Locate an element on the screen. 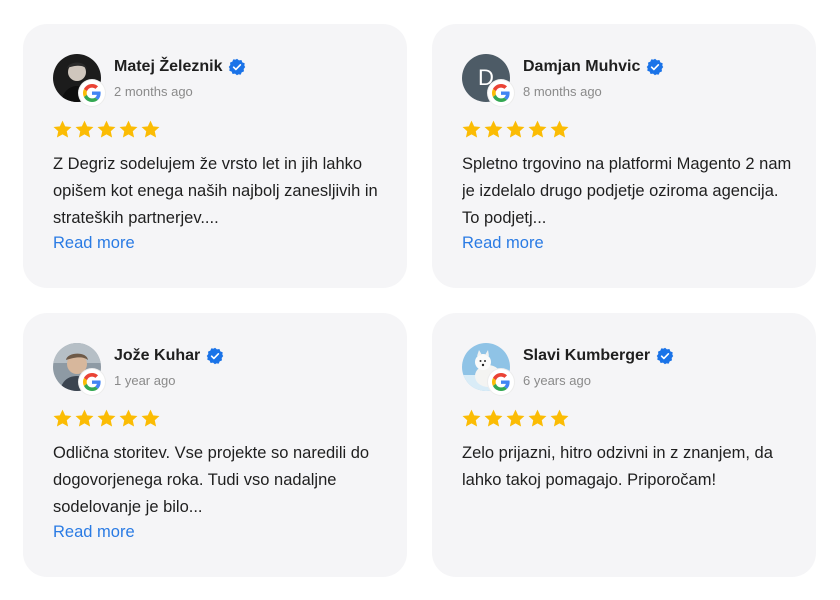 The image size is (840, 600). avatar: D is located at coordinates (488, 80).